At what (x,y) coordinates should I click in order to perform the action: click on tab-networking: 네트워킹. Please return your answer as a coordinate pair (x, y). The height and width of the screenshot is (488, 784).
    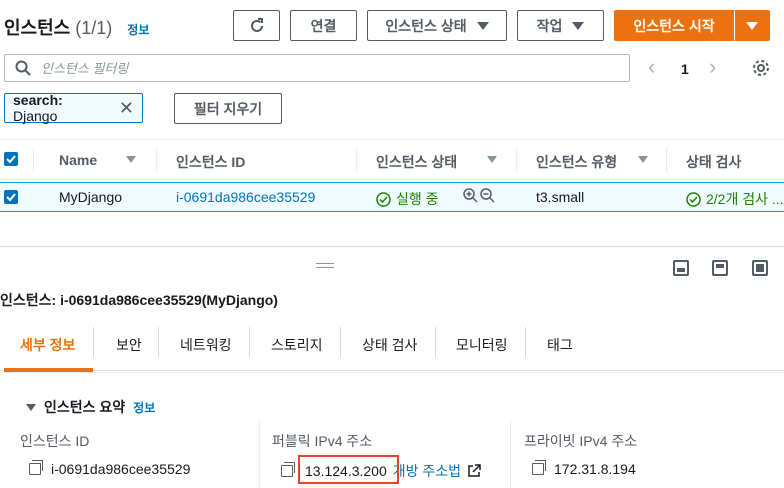
    Looking at the image, I should click on (206, 345).